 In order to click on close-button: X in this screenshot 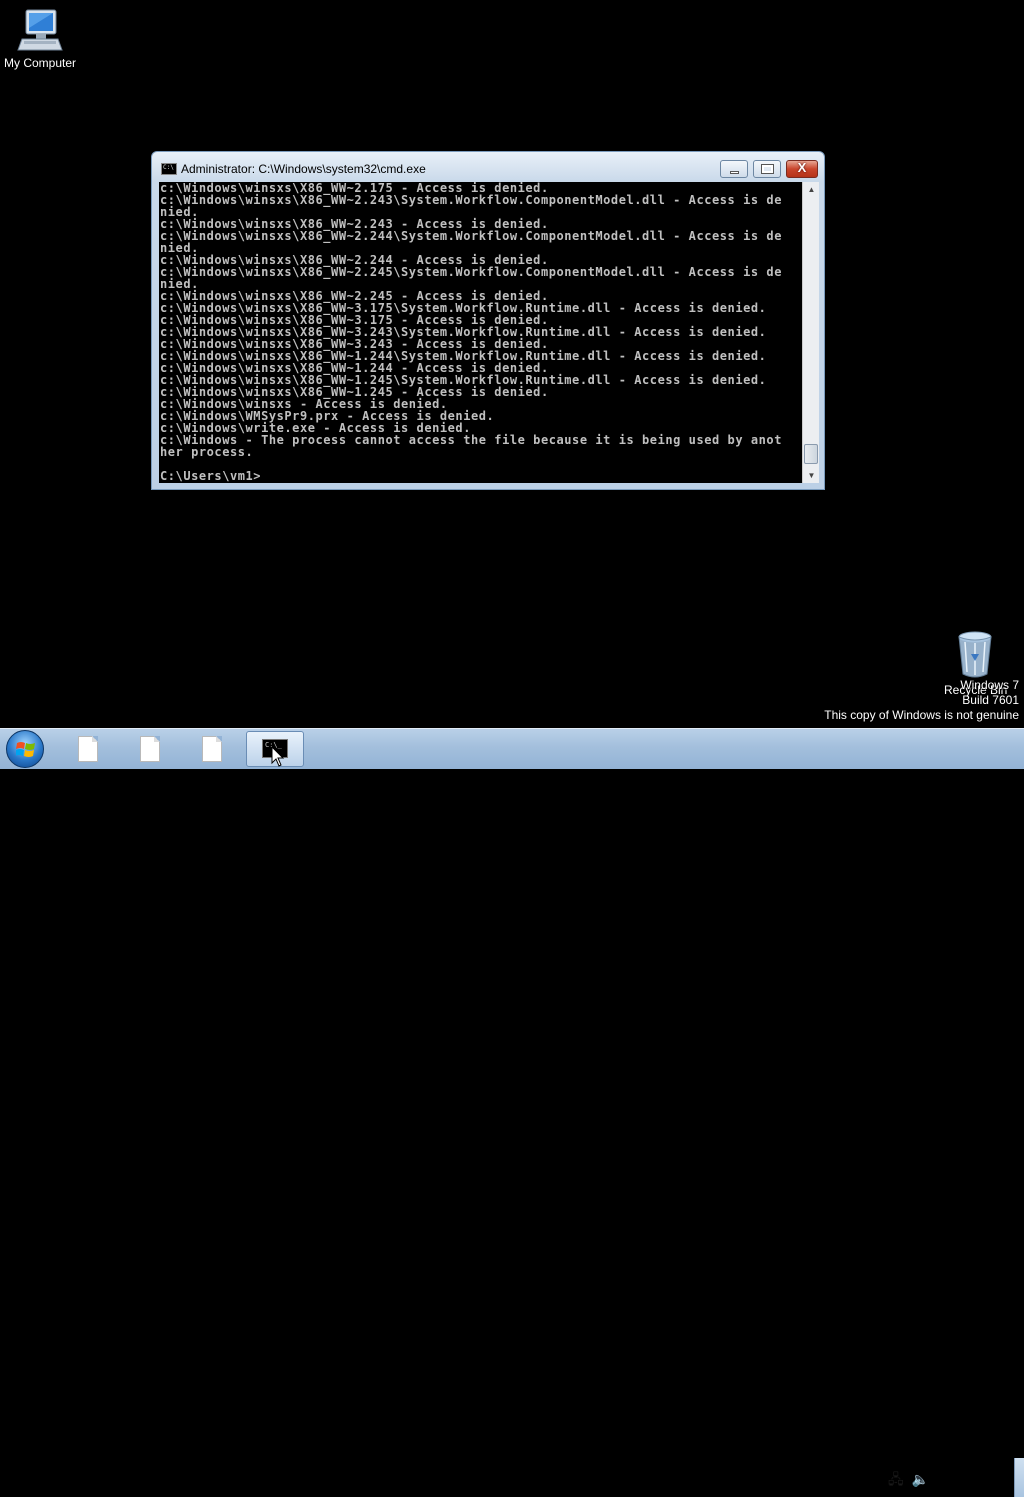, I will do `click(802, 169)`.